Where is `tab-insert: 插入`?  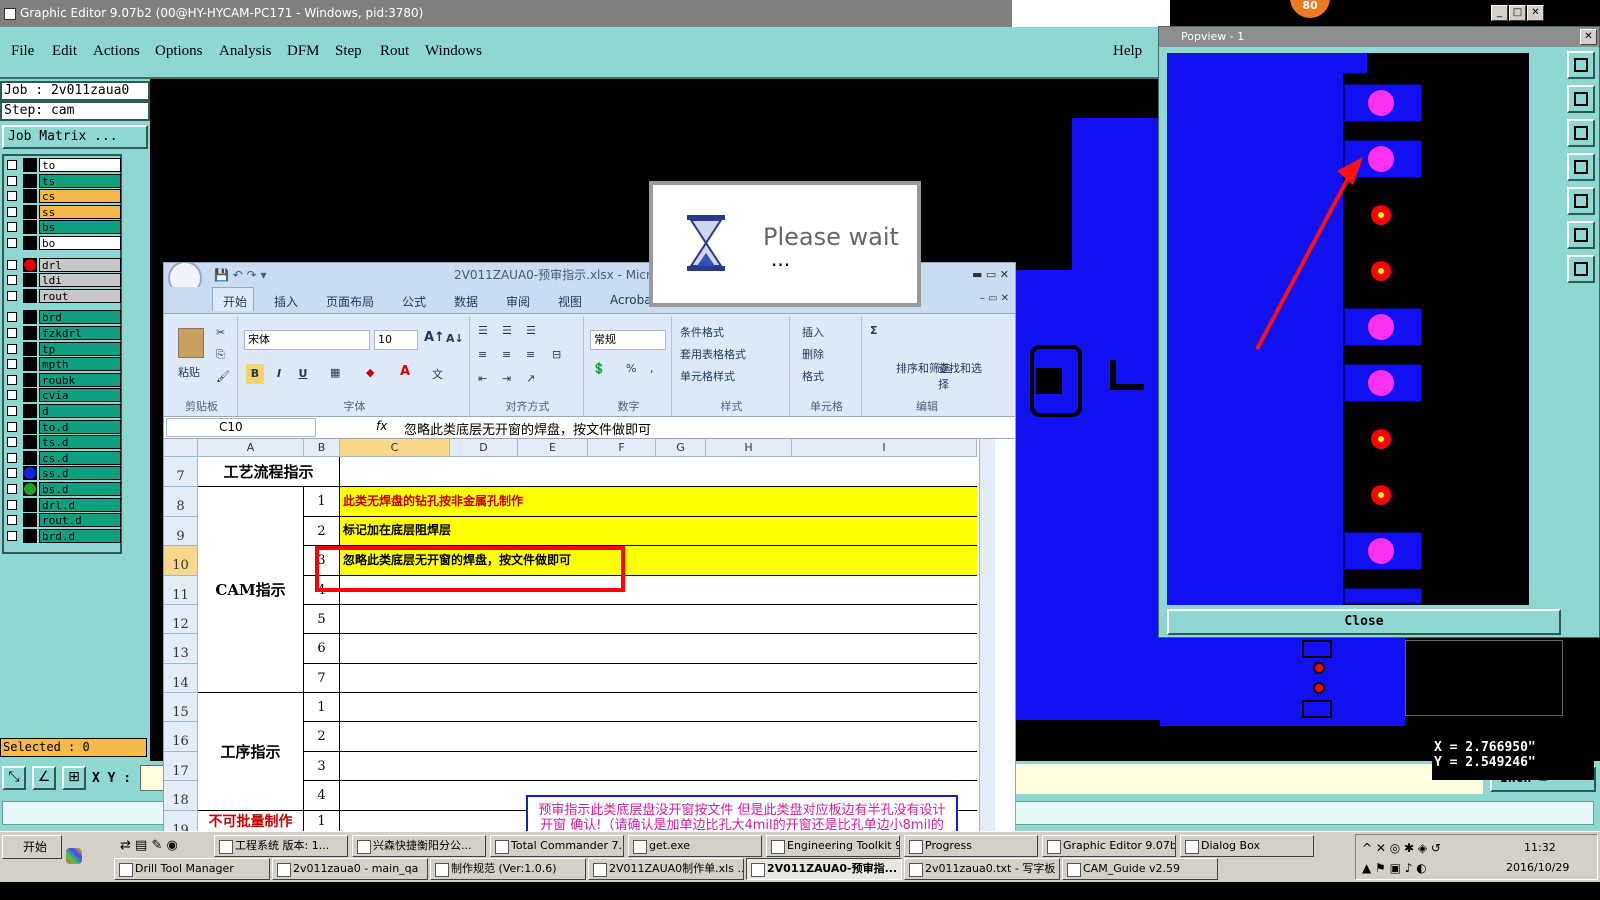 tab-insert: 插入 is located at coordinates (286, 301).